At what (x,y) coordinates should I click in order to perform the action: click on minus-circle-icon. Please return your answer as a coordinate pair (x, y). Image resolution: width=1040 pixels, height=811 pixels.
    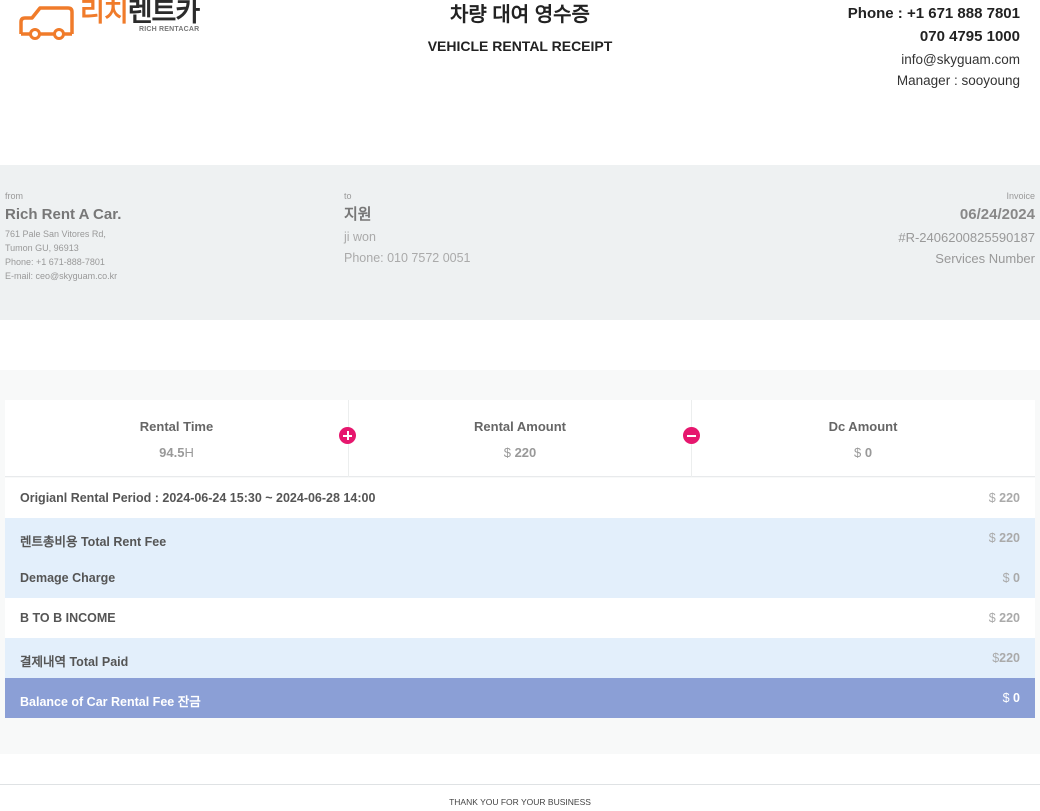
    Looking at the image, I should click on (691, 435).